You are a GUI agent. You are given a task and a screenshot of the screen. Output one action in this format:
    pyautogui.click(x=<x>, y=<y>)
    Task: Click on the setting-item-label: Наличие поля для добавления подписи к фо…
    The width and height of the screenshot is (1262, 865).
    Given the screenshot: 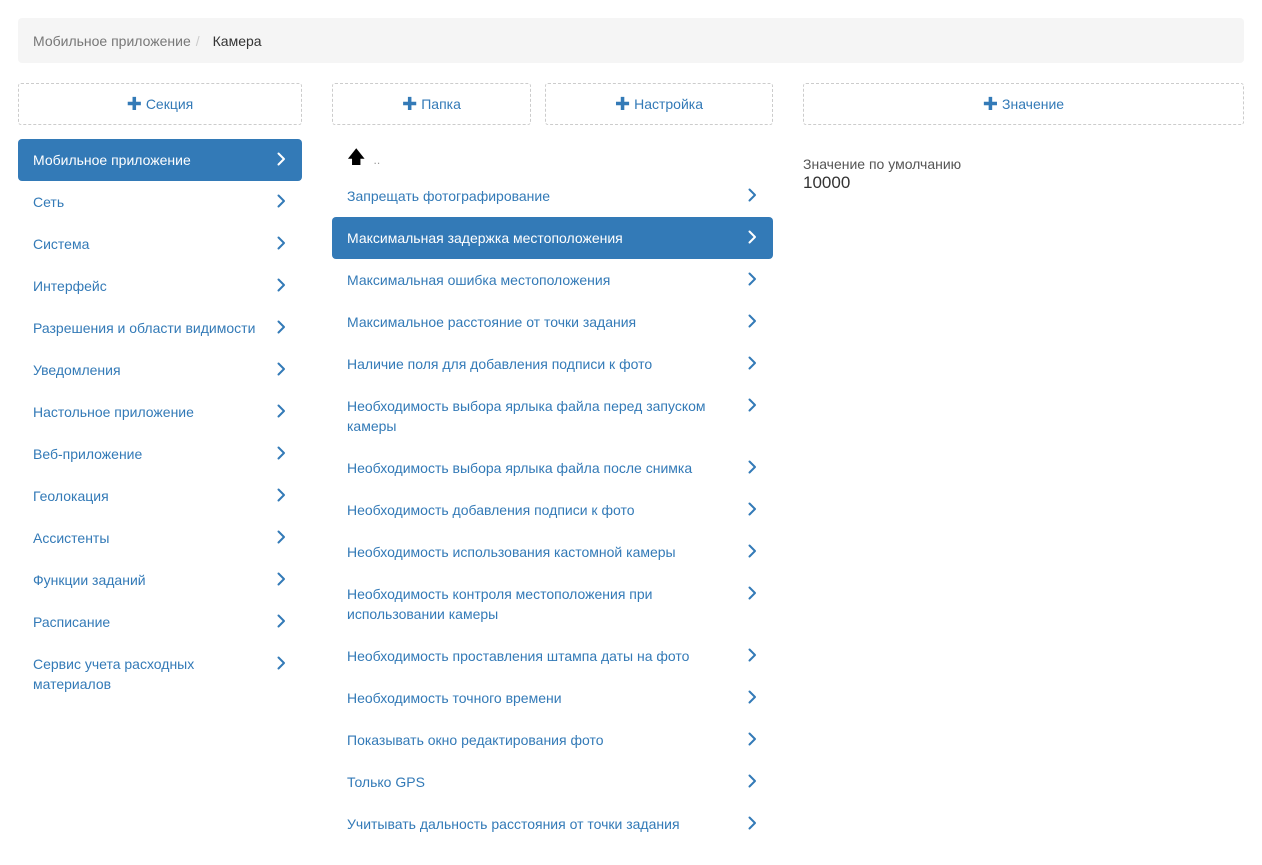 What is the action you would take?
    pyautogui.click(x=500, y=364)
    